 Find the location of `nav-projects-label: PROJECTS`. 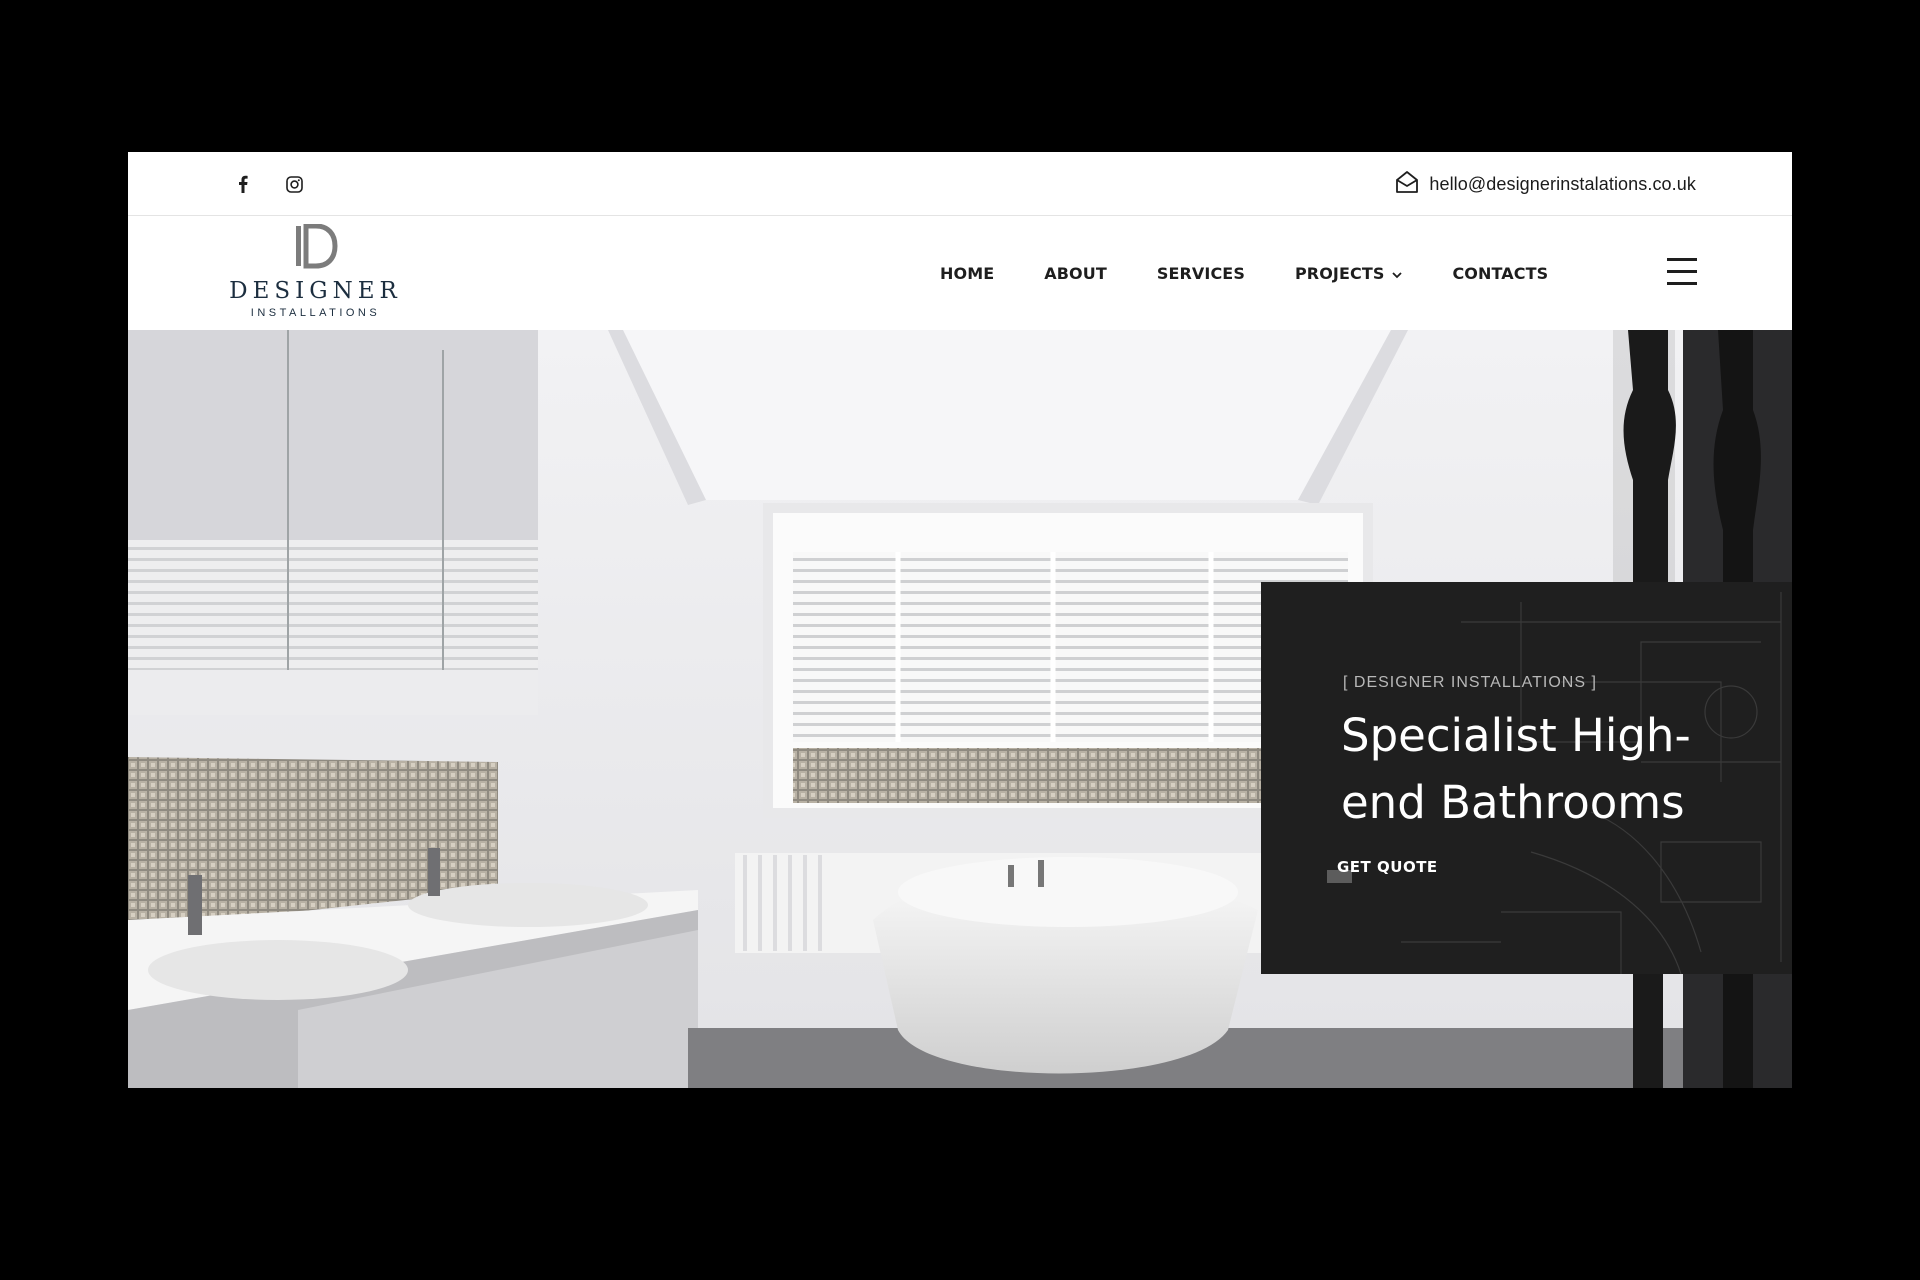

nav-projects-label: PROJECTS is located at coordinates (1339, 273).